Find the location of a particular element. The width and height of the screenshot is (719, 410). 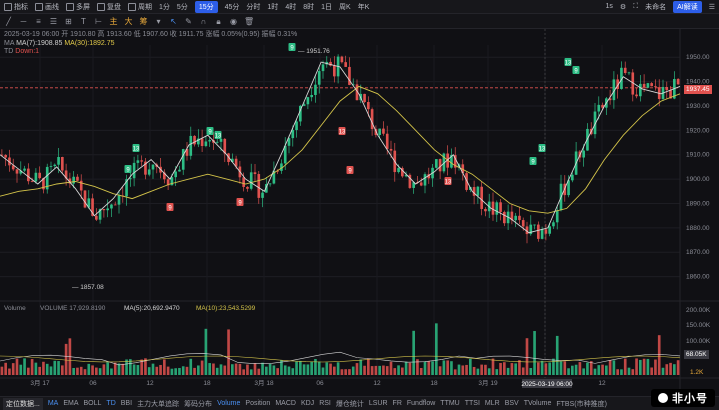

trash-icon: 🗑︎ is located at coordinates (249, 21).